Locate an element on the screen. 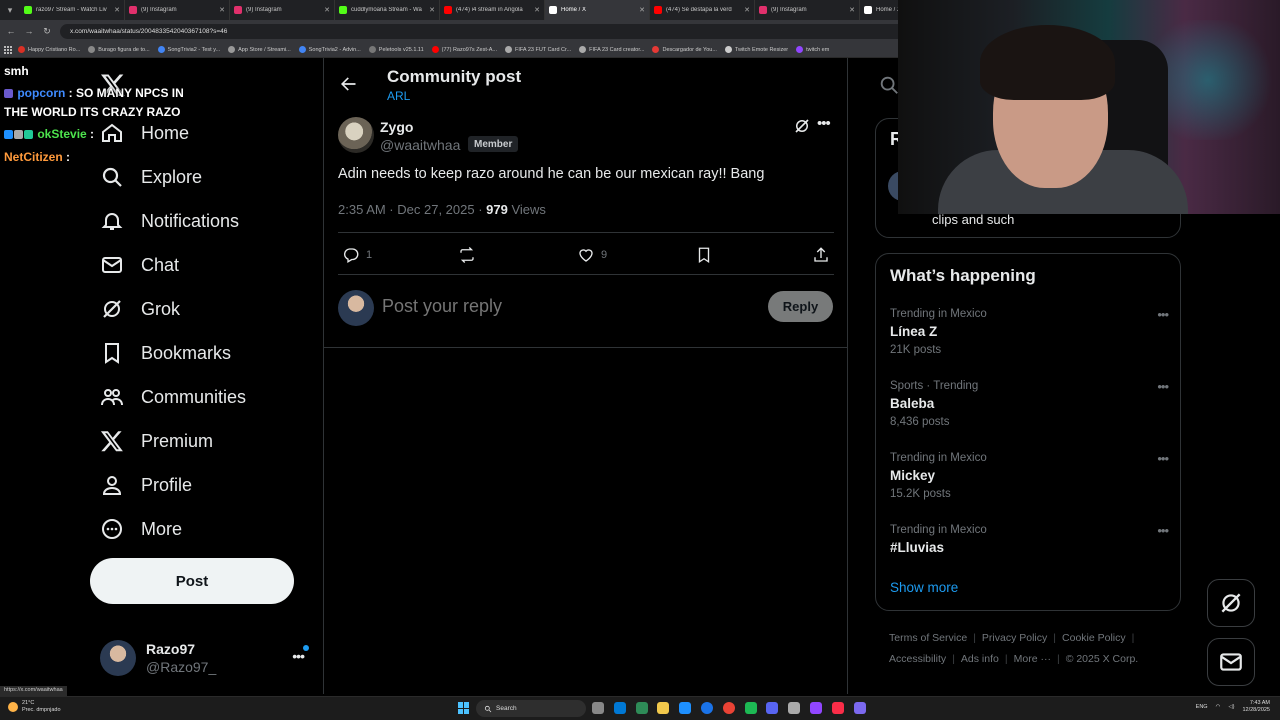 Image resolution: width=1280 pixels, height=720 pixels. show-more-link: Show more is located at coordinates (924, 587).